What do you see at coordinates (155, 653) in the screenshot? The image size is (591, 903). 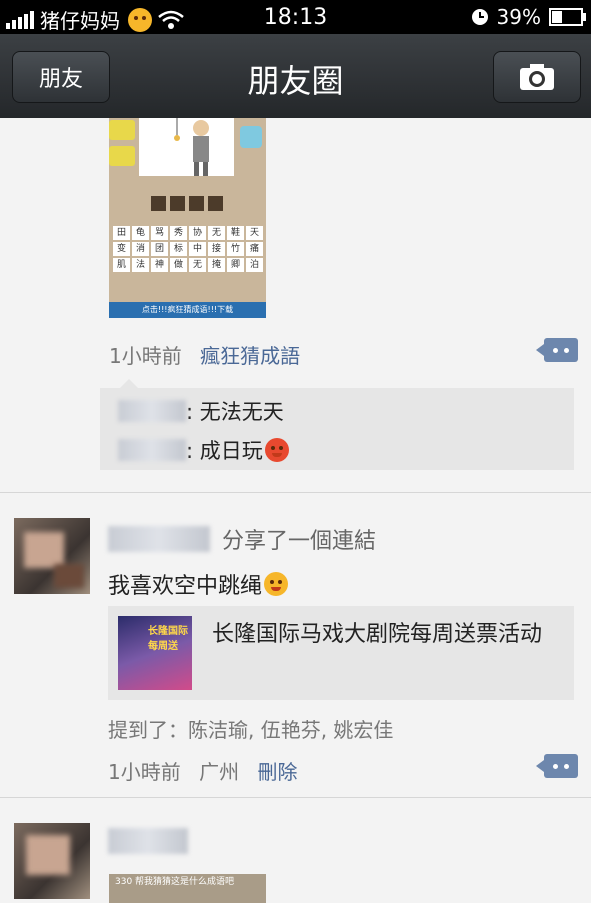 I see `link-thumbnail: 长隆国际 每周送` at bounding box center [155, 653].